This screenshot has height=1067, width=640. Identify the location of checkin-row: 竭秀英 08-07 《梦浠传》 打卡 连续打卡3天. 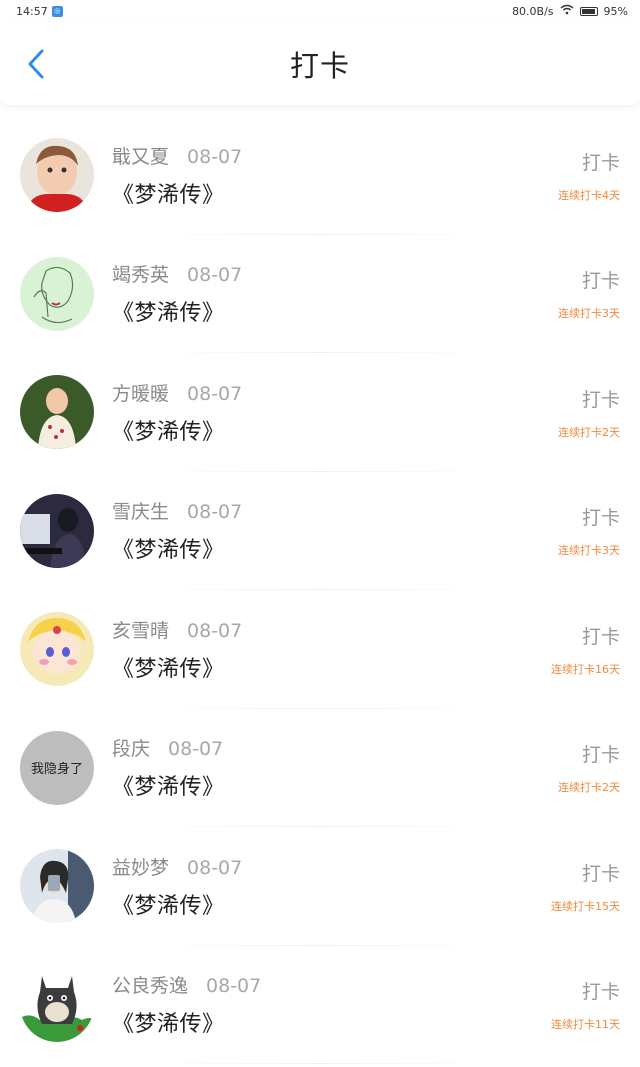
(320, 294).